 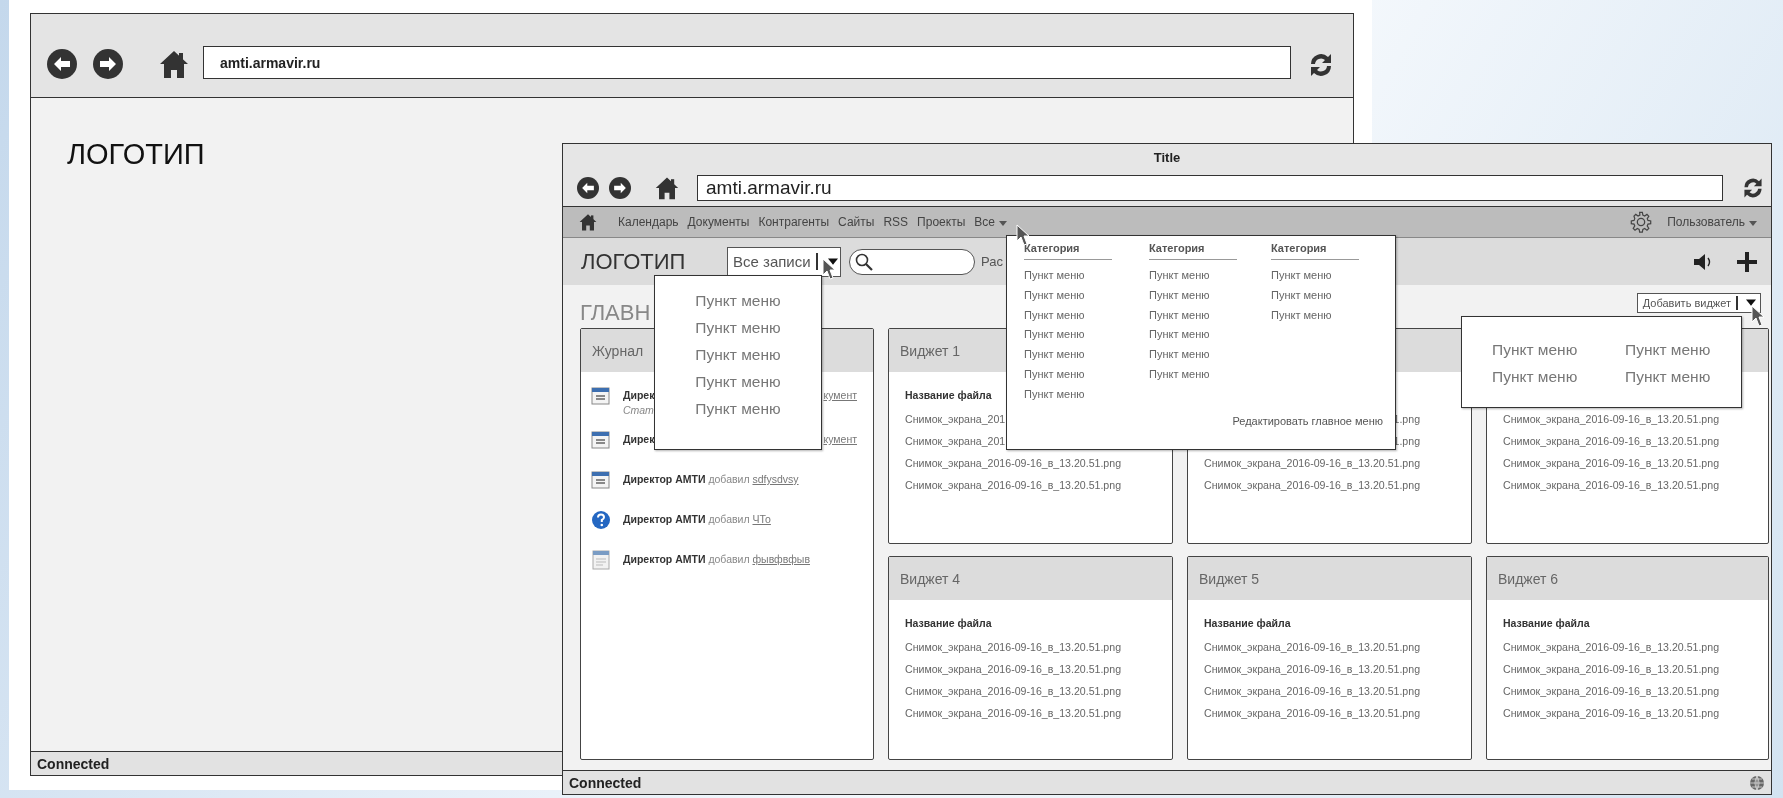 I want to click on settings-icon, so click(x=1641, y=222).